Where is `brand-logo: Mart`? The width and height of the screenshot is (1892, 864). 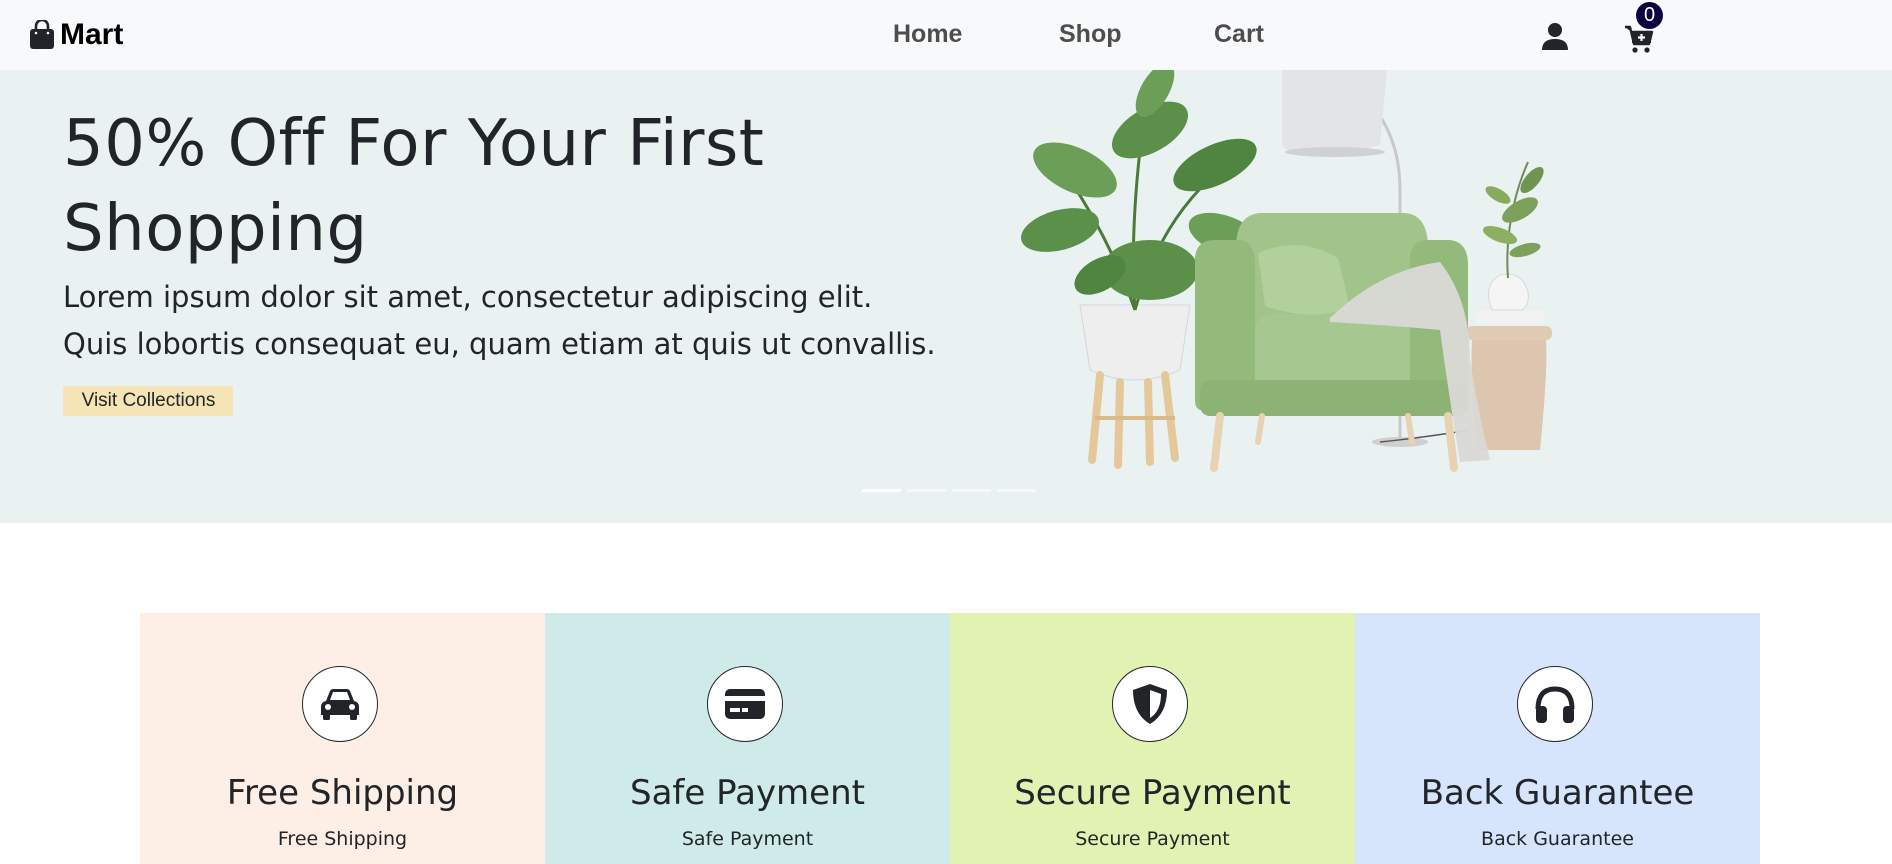 brand-logo: Mart is located at coordinates (75, 35).